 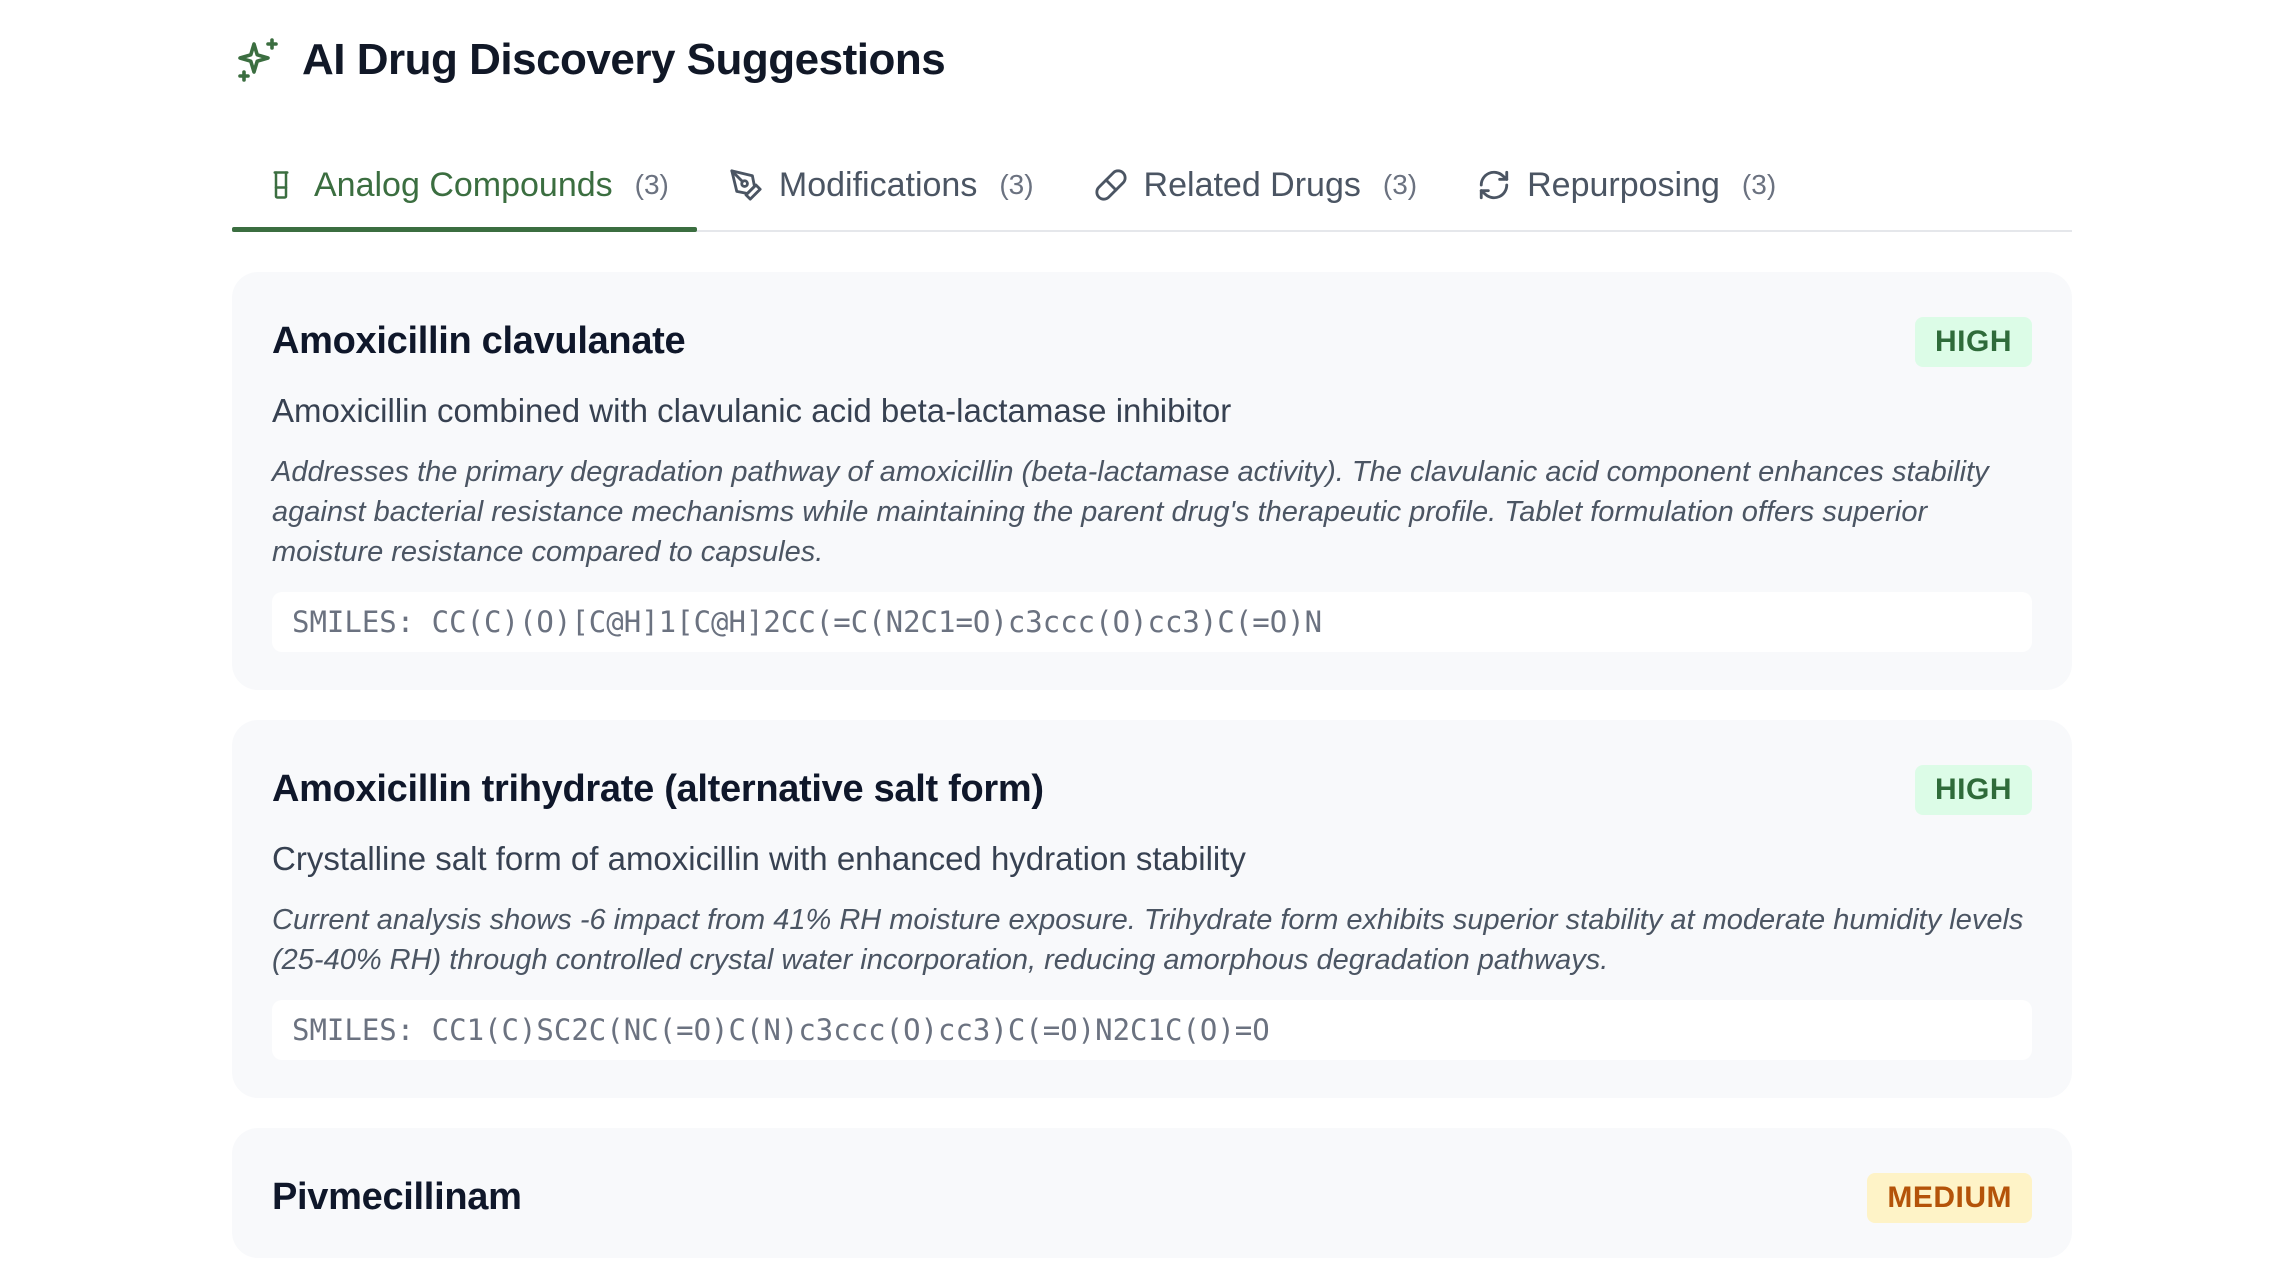 What do you see at coordinates (1494, 185) in the screenshot?
I see `refresh-icon` at bounding box center [1494, 185].